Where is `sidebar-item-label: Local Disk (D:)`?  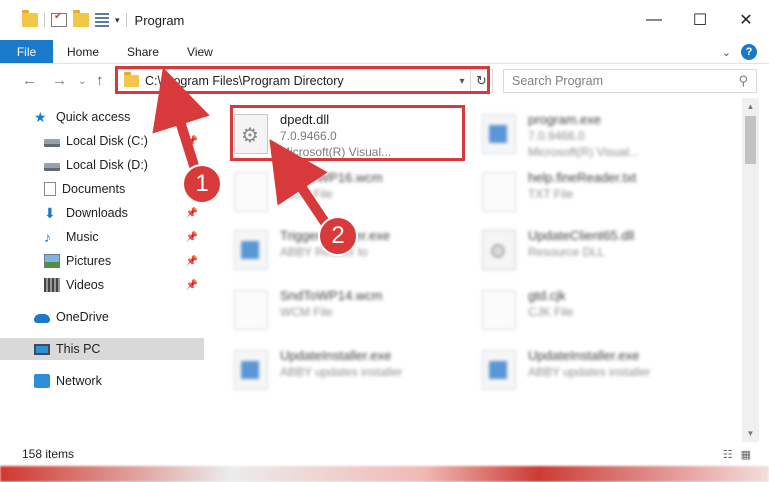
sidebar-item-label: Local Disk (D:) is located at coordinates (107, 165).